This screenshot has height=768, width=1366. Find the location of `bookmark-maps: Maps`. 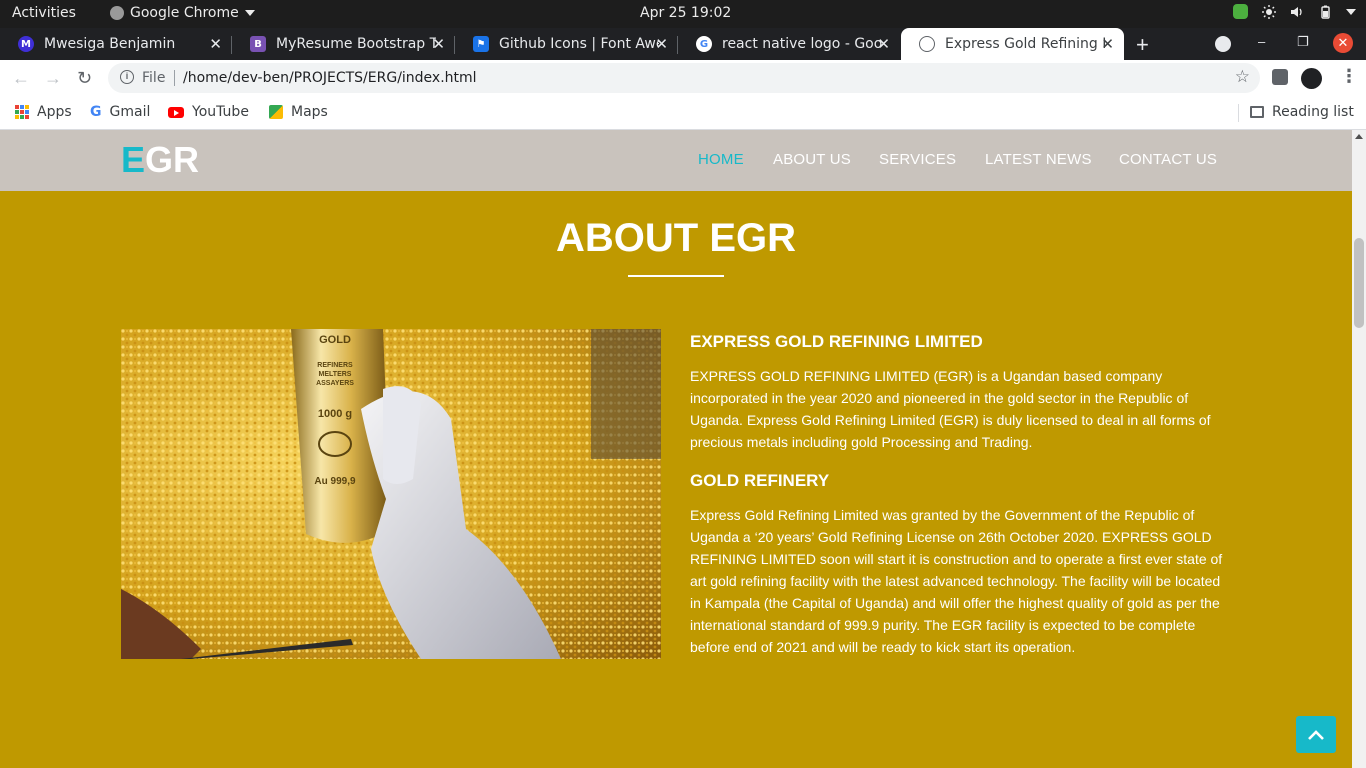

bookmark-maps: Maps is located at coordinates (298, 112).